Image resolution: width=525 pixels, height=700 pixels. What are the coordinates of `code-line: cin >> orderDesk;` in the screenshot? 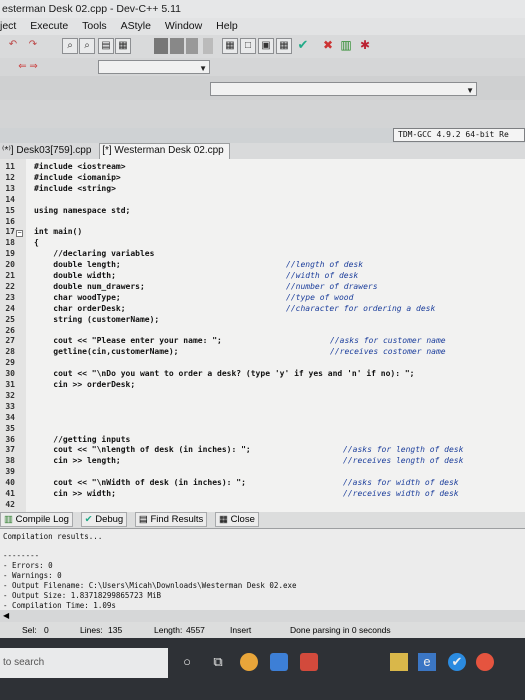 It's located at (84, 384).